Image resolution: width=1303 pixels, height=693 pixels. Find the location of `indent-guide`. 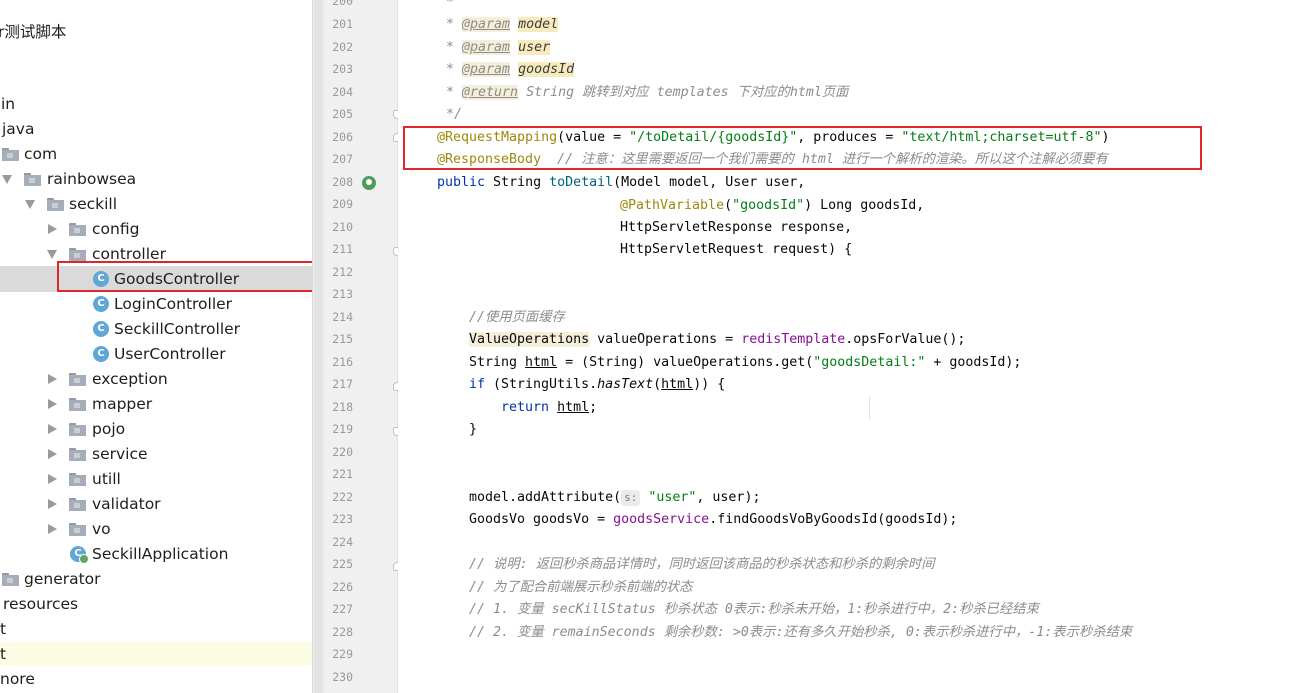

indent-guide is located at coordinates (869, 408).